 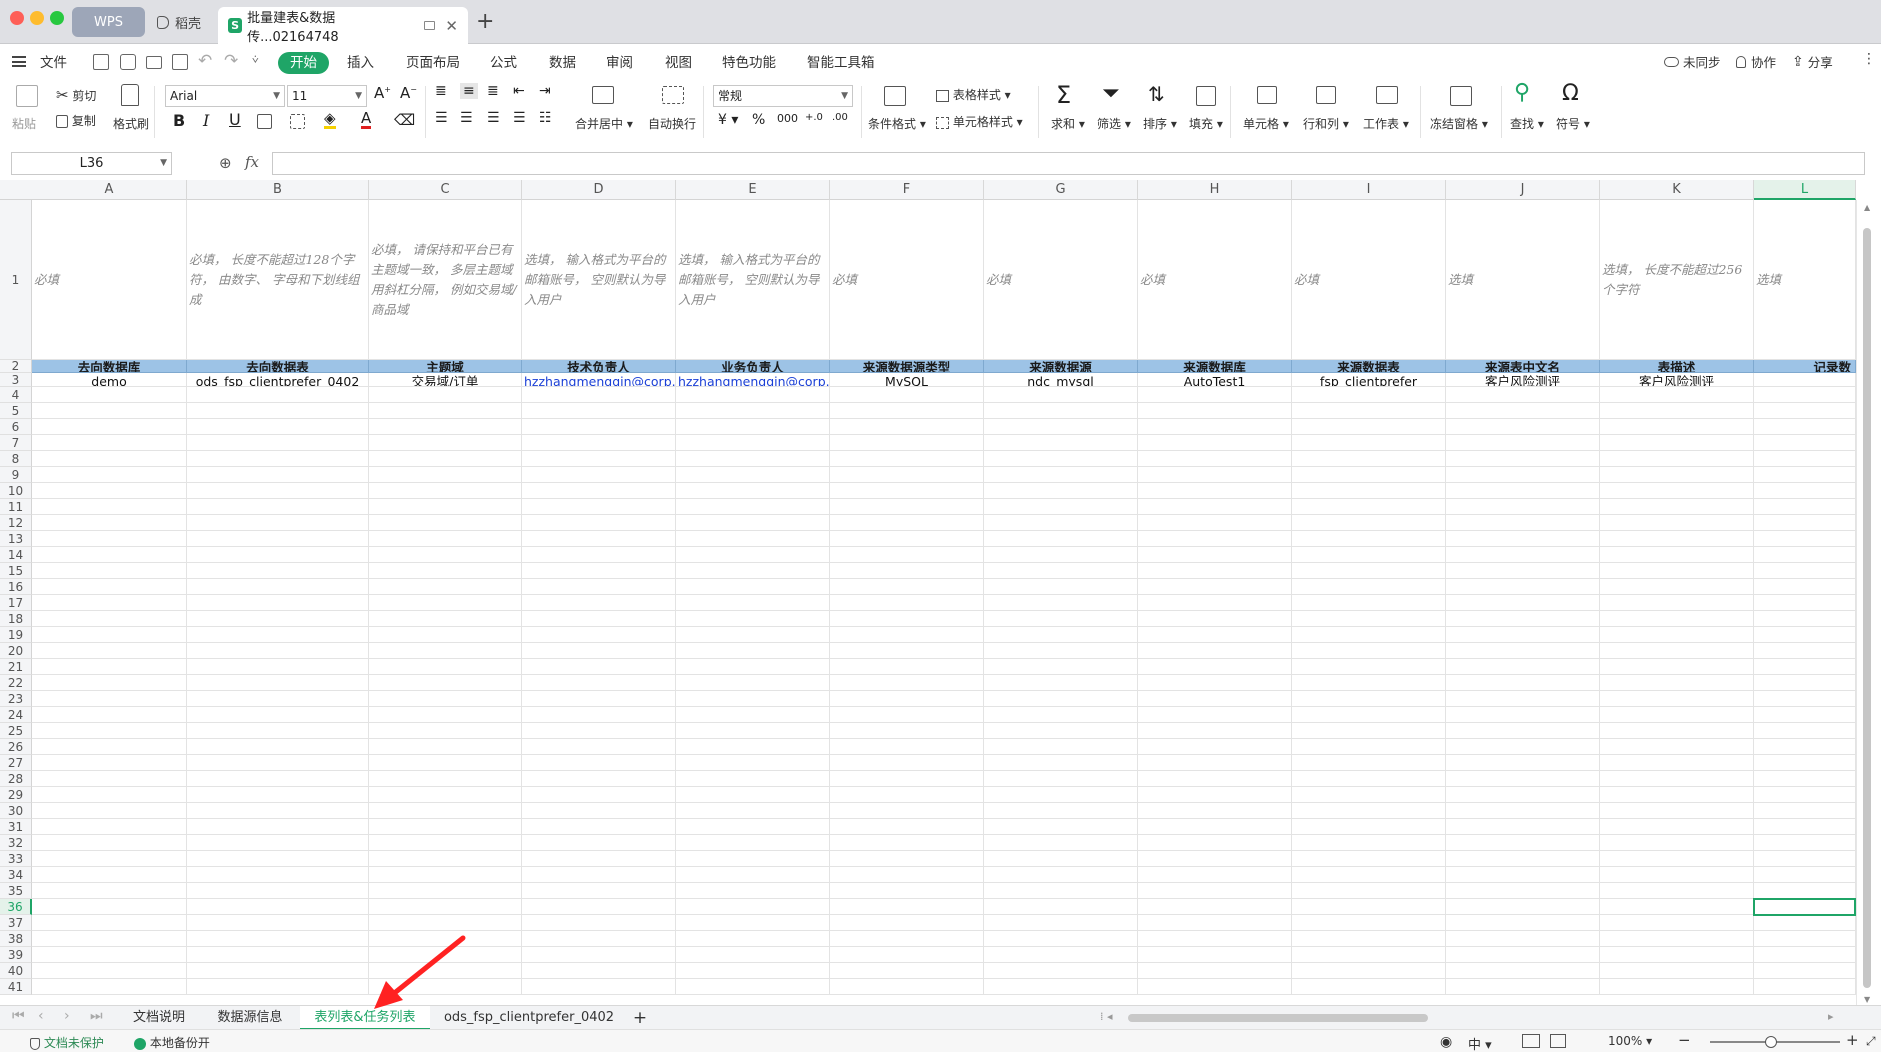 What do you see at coordinates (907, 190) in the screenshot?
I see `column-header-f: F` at bounding box center [907, 190].